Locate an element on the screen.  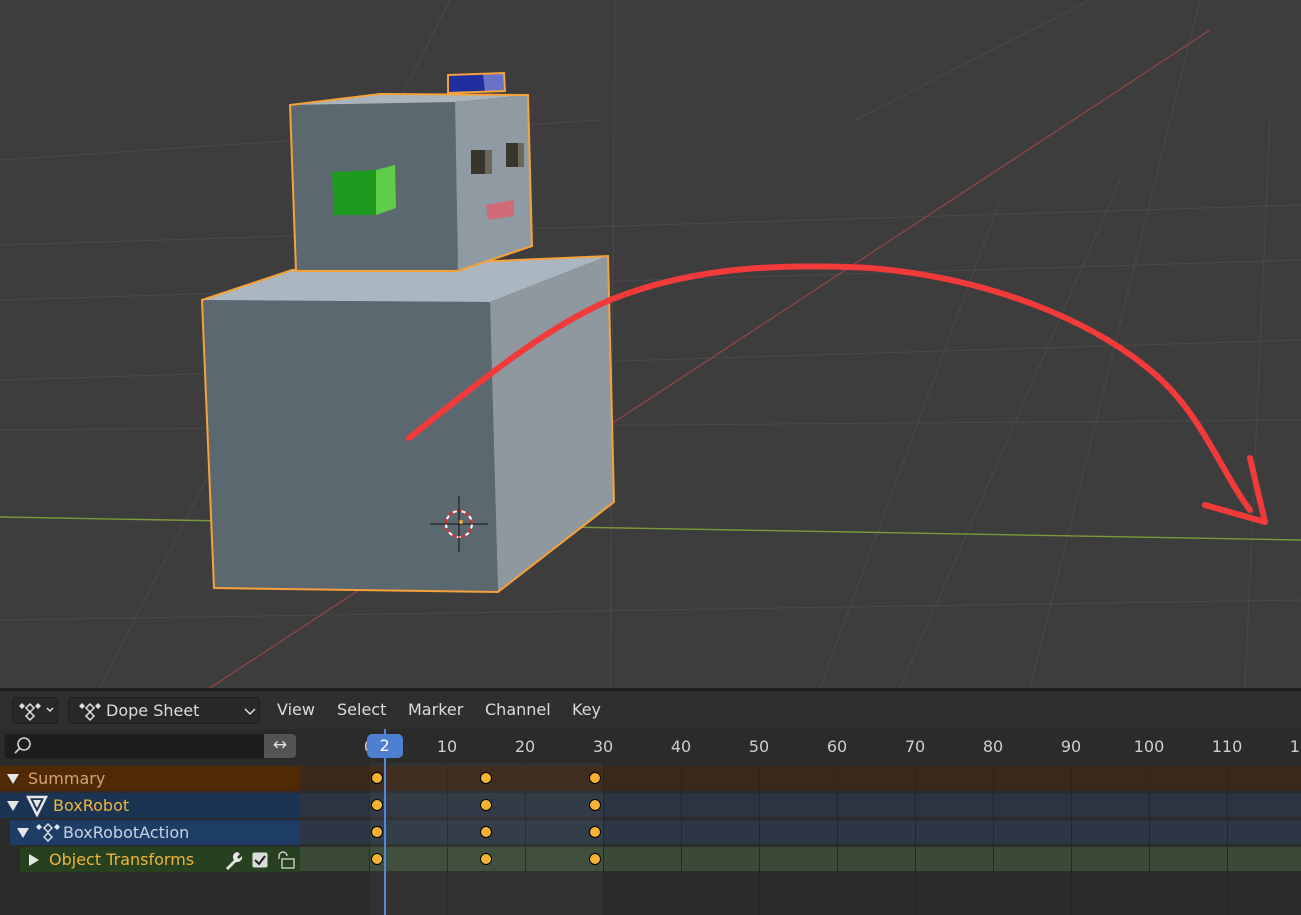
scene-range-band is located at coordinates (486, 839).